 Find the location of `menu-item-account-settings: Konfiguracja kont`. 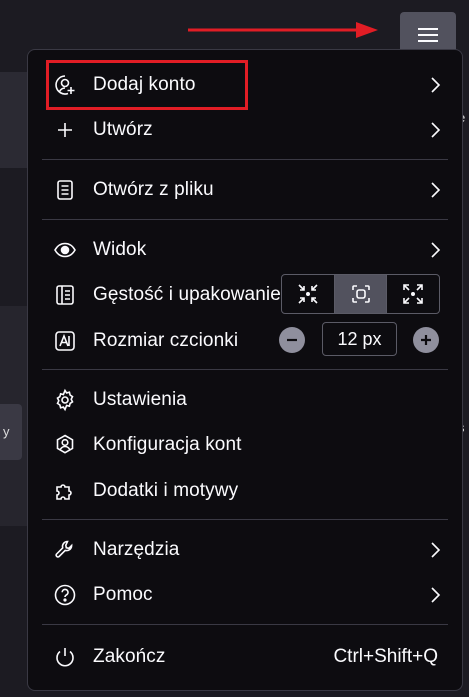

menu-item-account-settings: Konfiguracja kont is located at coordinates (245, 445).